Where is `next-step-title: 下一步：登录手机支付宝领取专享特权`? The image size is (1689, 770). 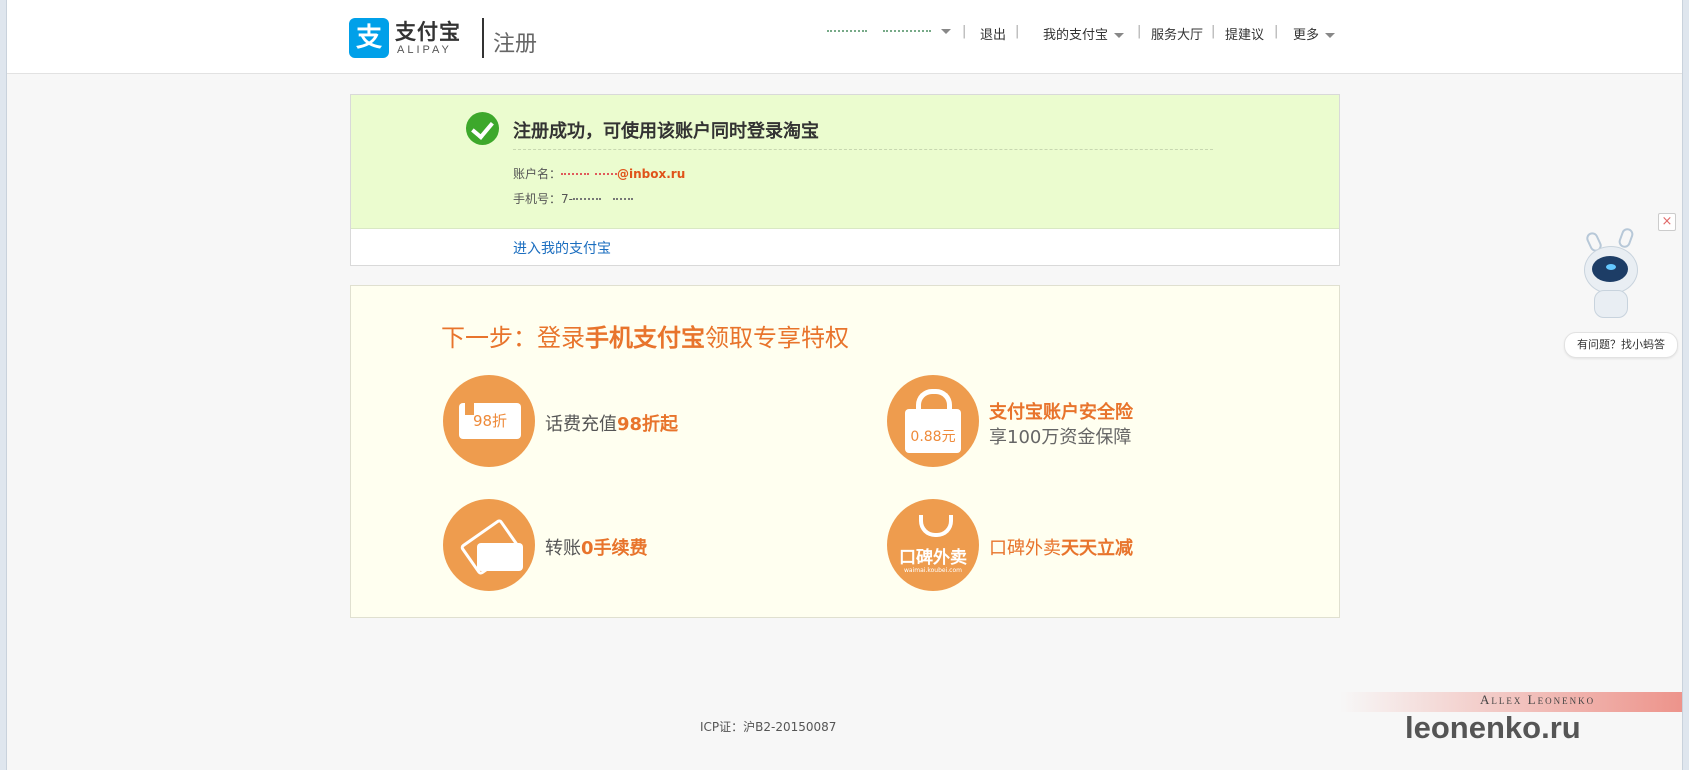 next-step-title: 下一步：登录手机支付宝领取专享特权 is located at coordinates (645, 335).